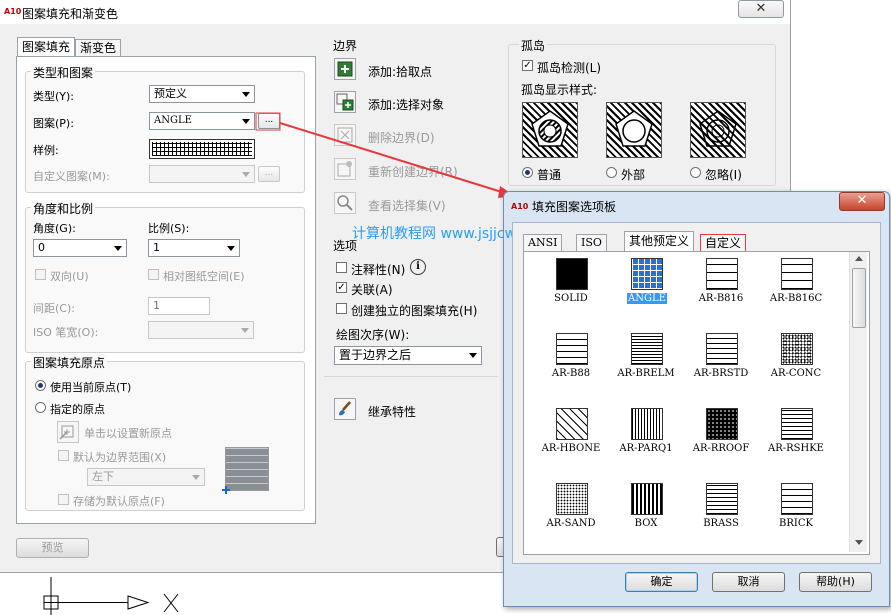 This screenshot has width=891, height=615. I want to click on island-ignore-preview, so click(718, 130).